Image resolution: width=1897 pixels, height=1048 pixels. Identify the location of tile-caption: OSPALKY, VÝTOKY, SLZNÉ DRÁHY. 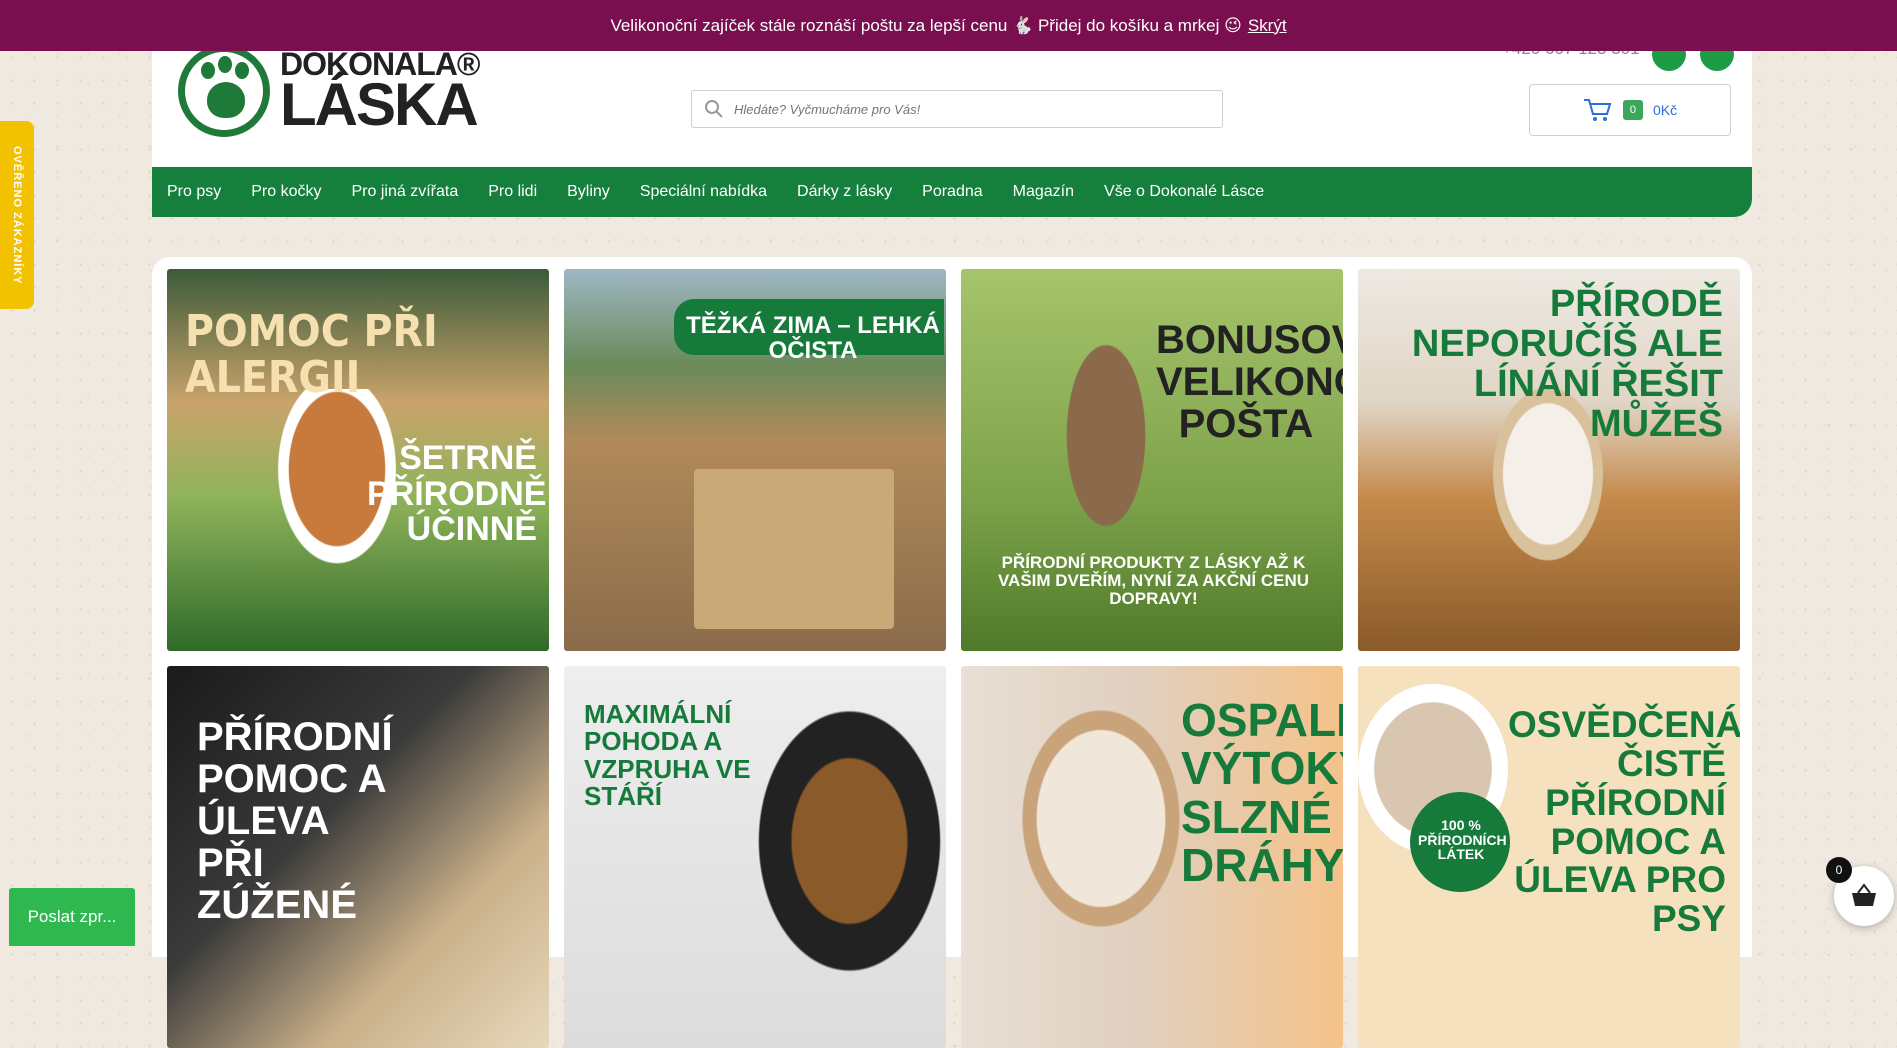
(1262, 792).